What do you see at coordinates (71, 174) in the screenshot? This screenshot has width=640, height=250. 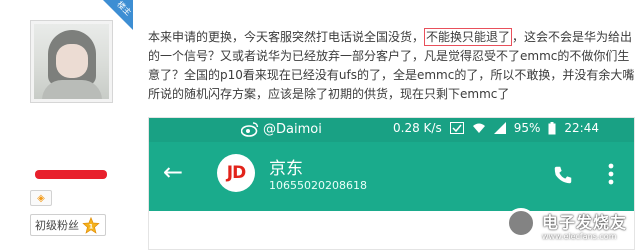 I see `username-redacted-bar` at bounding box center [71, 174].